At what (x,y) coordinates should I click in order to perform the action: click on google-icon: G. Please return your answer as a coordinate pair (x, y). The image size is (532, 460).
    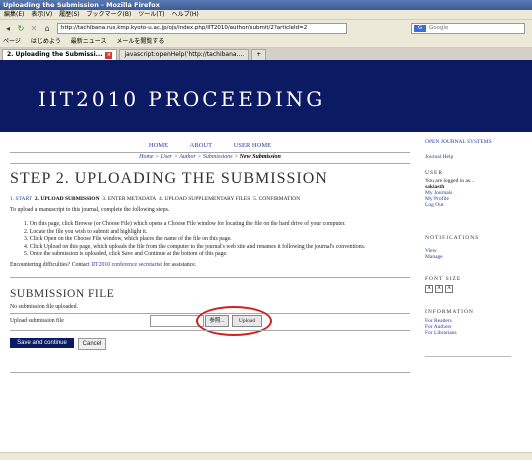
    Looking at the image, I should click on (420, 28).